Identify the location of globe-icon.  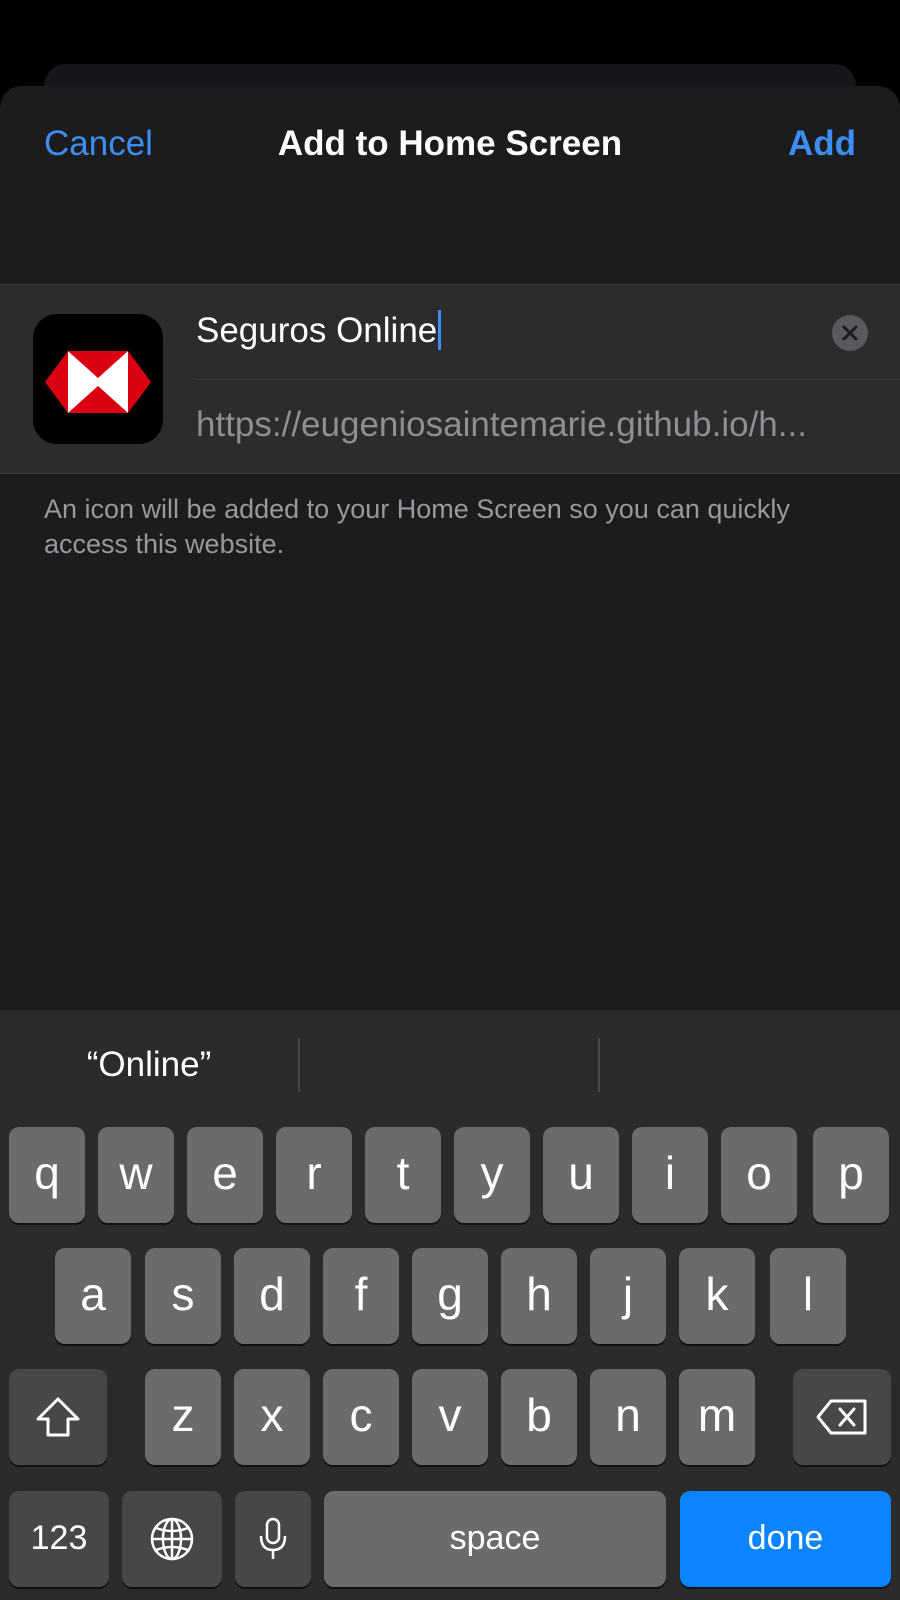
(172, 1539).